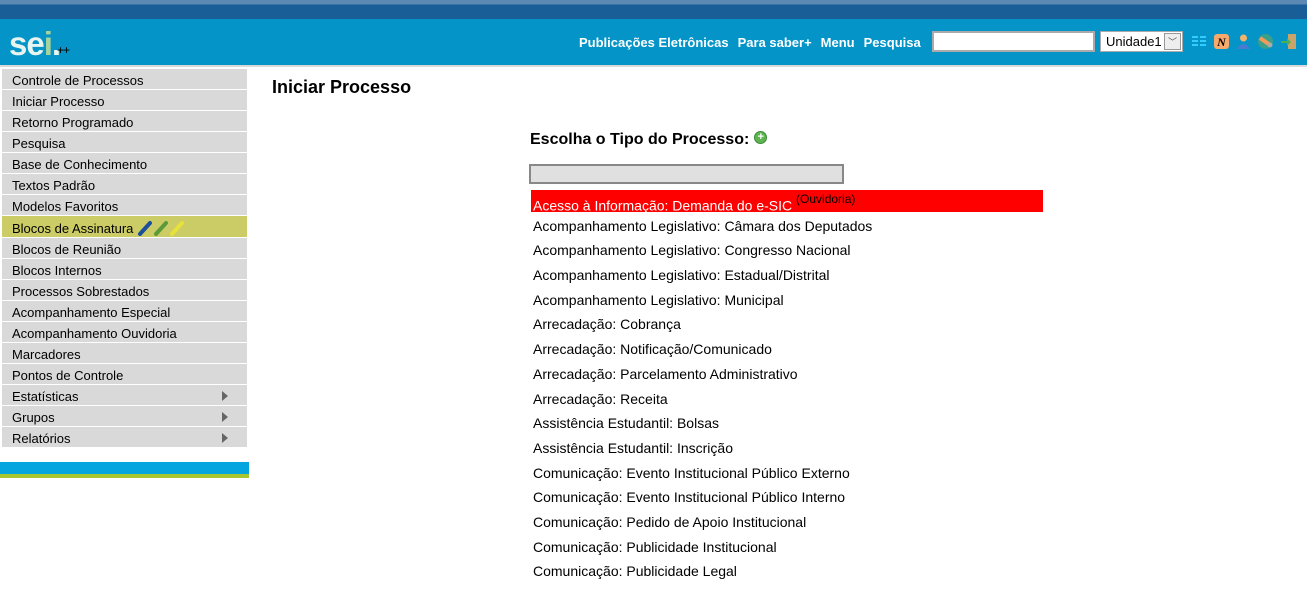  Describe the element at coordinates (838, 42) in the screenshot. I see `nav-menu: Menu` at that location.